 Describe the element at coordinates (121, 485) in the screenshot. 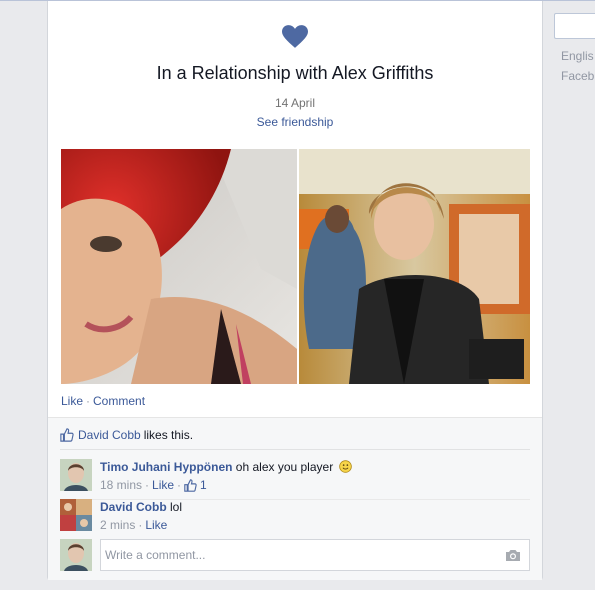

I see `comment-timestamp: 18 mins` at that location.